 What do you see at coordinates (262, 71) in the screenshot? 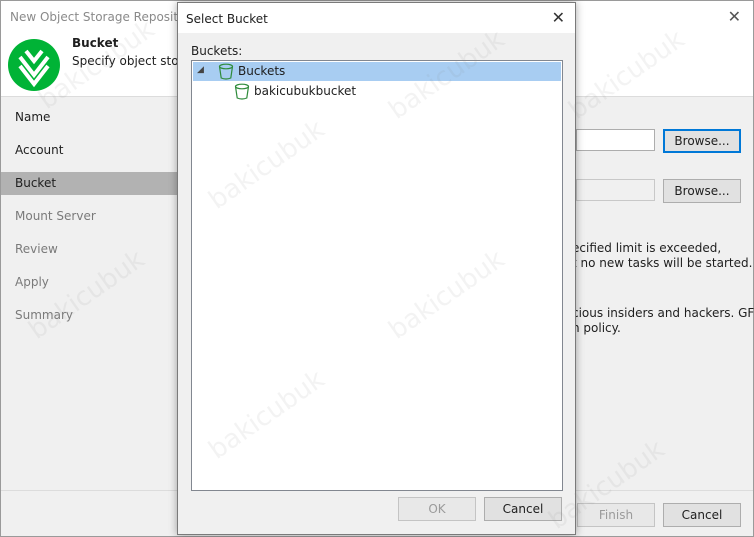
I see `tree-label-buckets: Buckets` at bounding box center [262, 71].